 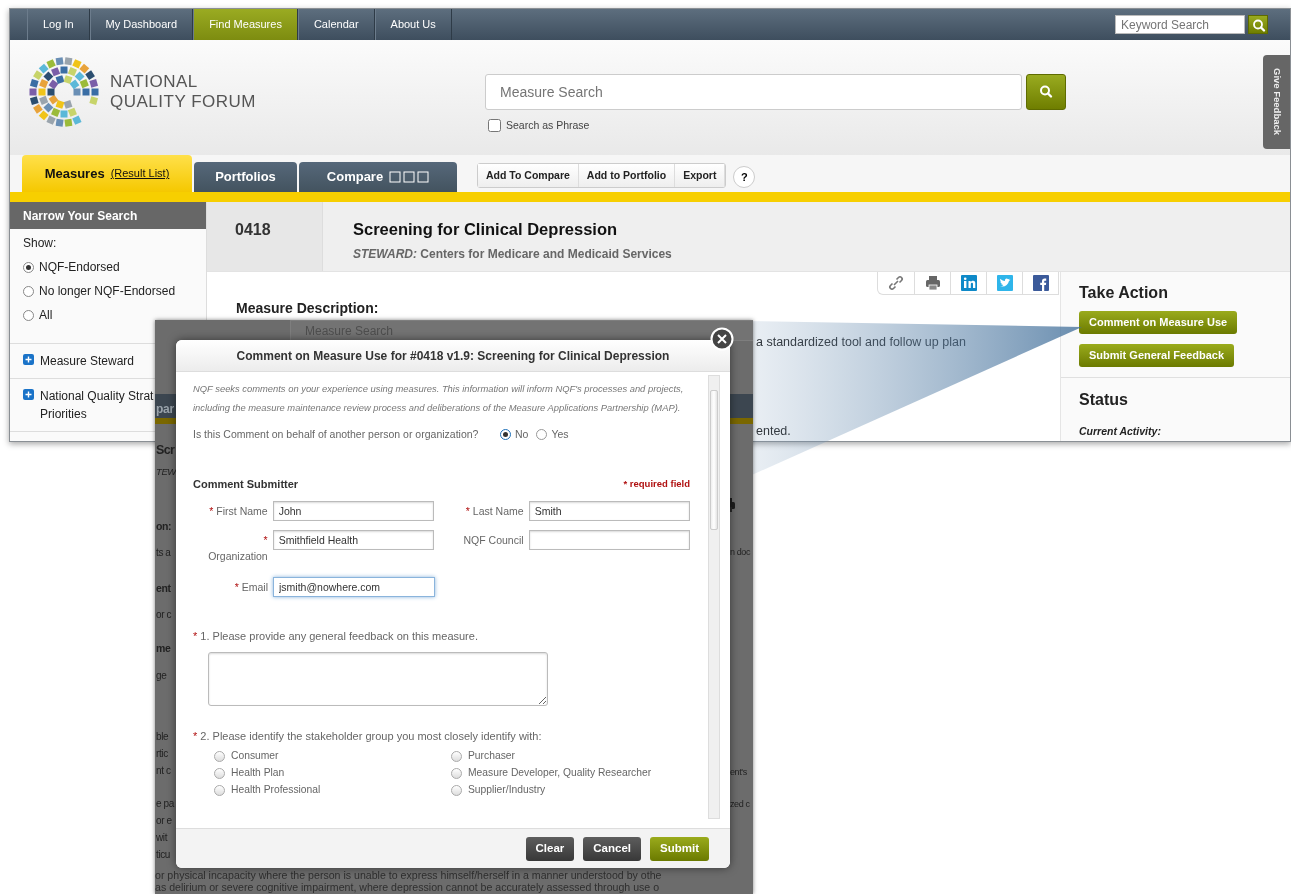 What do you see at coordinates (162, 753) in the screenshot?
I see `dimmed-text: rtic` at bounding box center [162, 753].